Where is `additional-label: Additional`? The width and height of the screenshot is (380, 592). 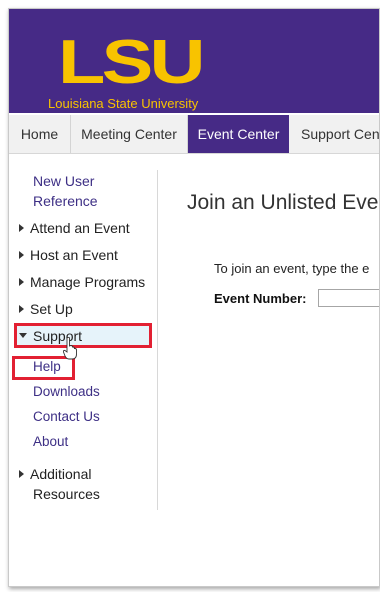
additional-label: Additional is located at coordinates (61, 474).